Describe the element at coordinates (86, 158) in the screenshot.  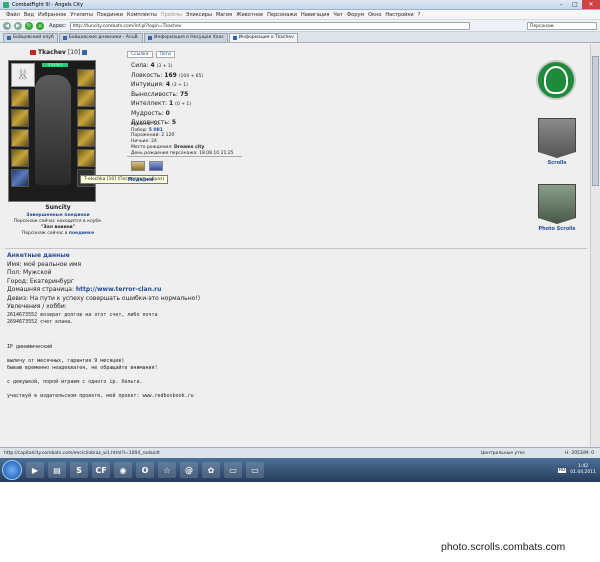
I see `offhand-slot` at that location.